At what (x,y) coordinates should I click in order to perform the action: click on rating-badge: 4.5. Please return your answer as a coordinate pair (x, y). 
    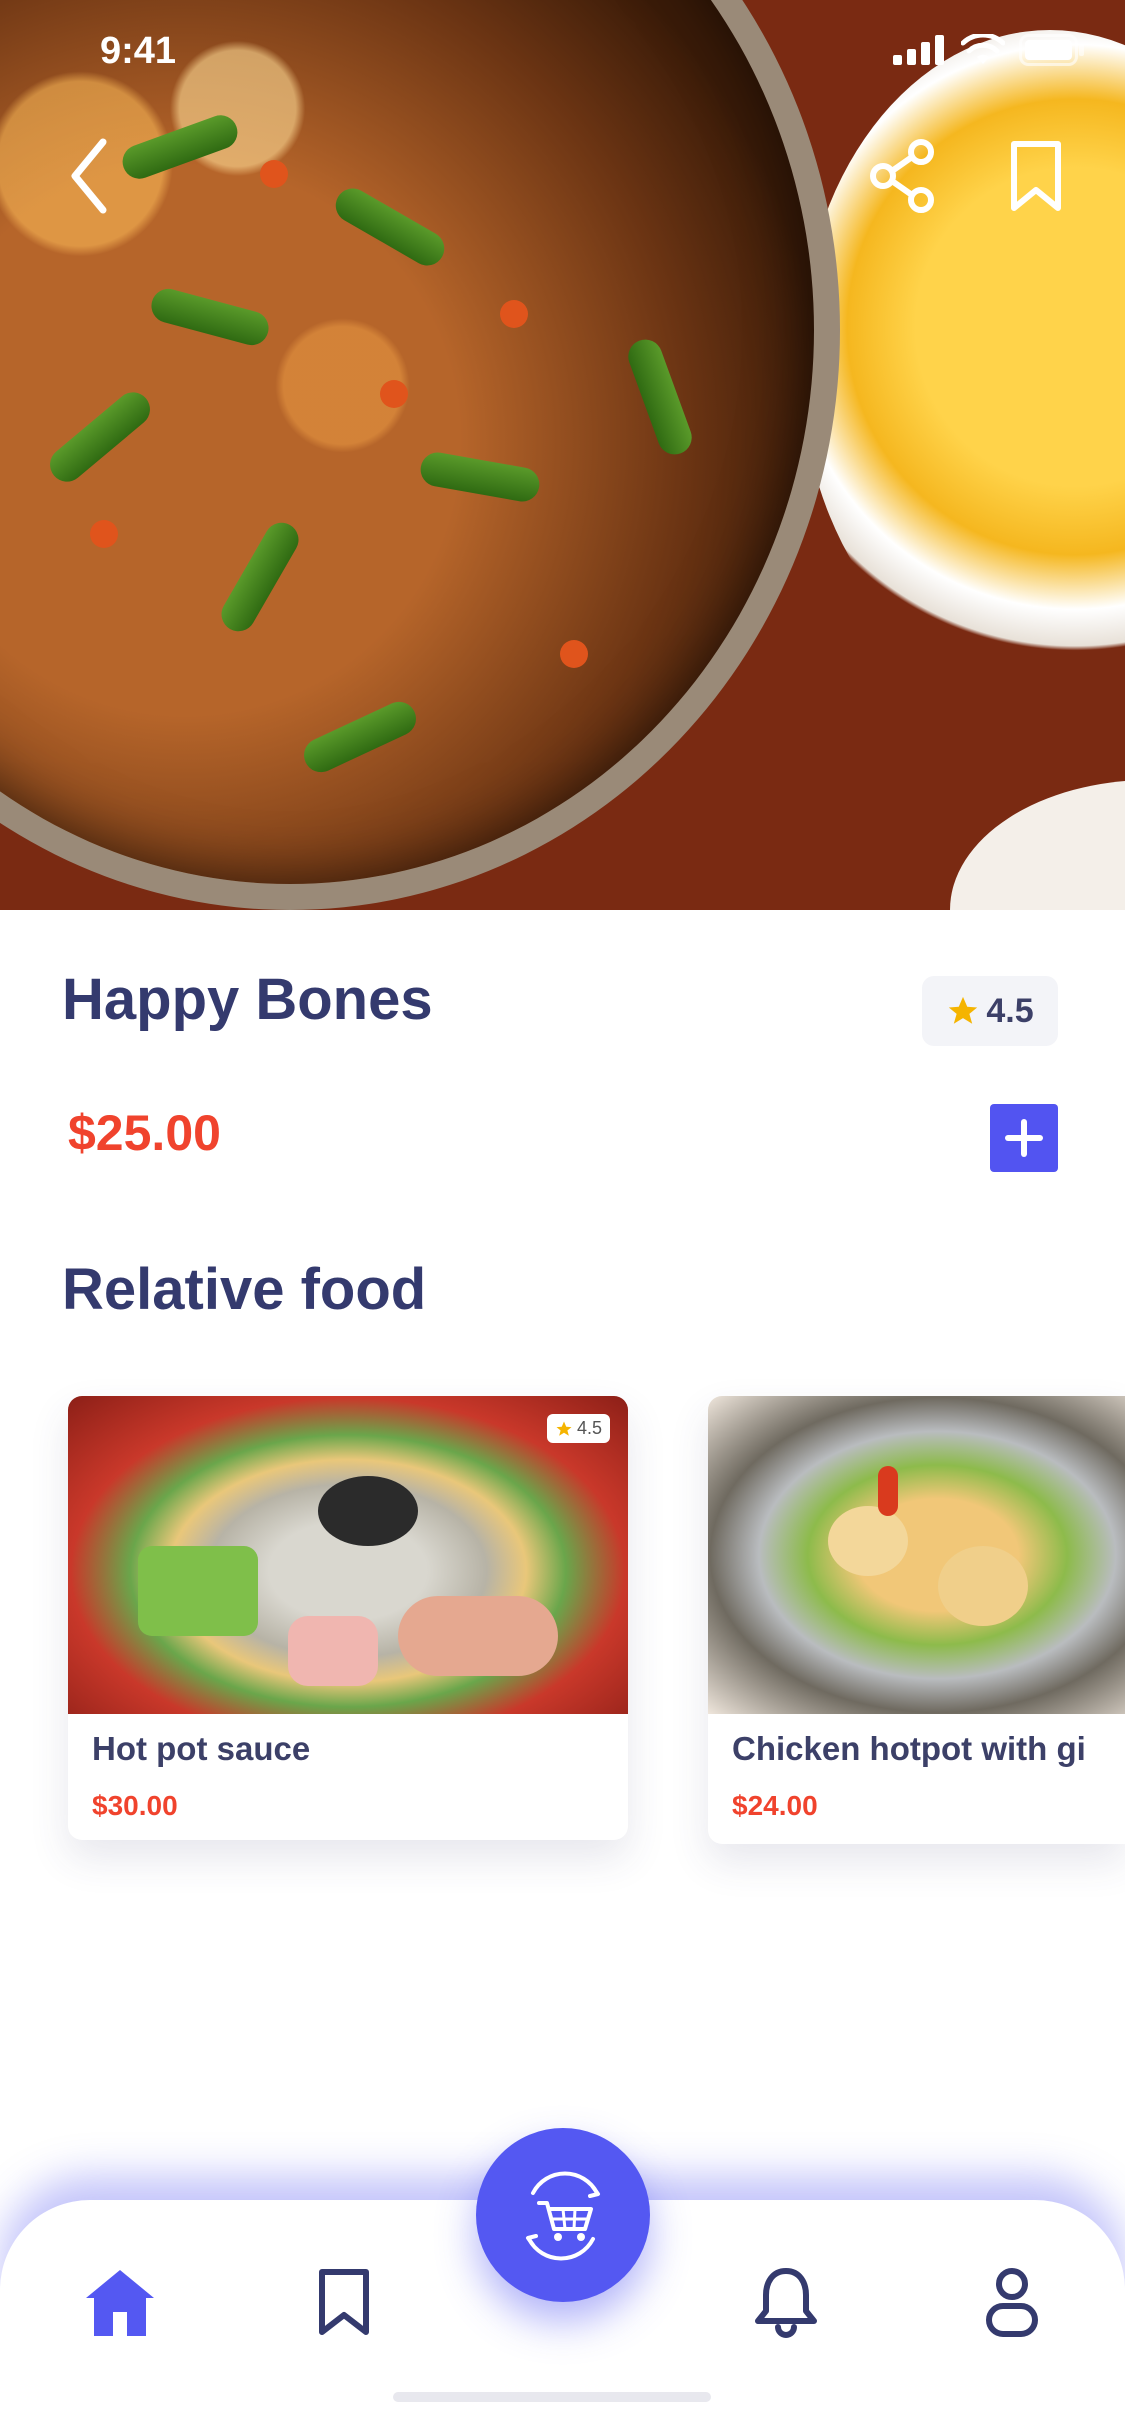
    Looking at the image, I should click on (990, 1011).